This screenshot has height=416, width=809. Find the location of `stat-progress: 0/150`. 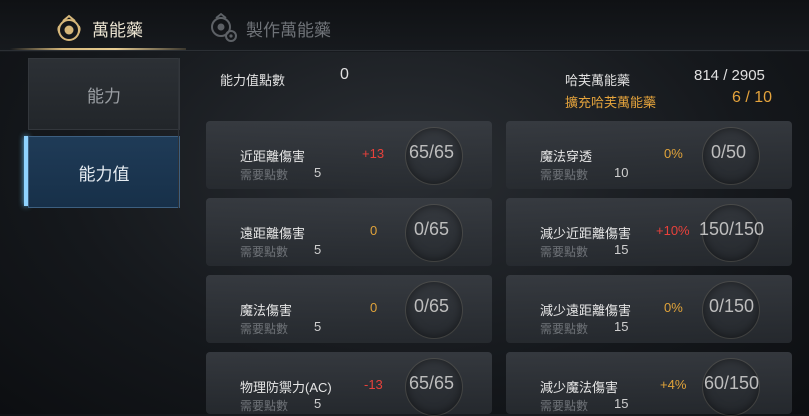

stat-progress: 0/150 is located at coordinates (732, 306).